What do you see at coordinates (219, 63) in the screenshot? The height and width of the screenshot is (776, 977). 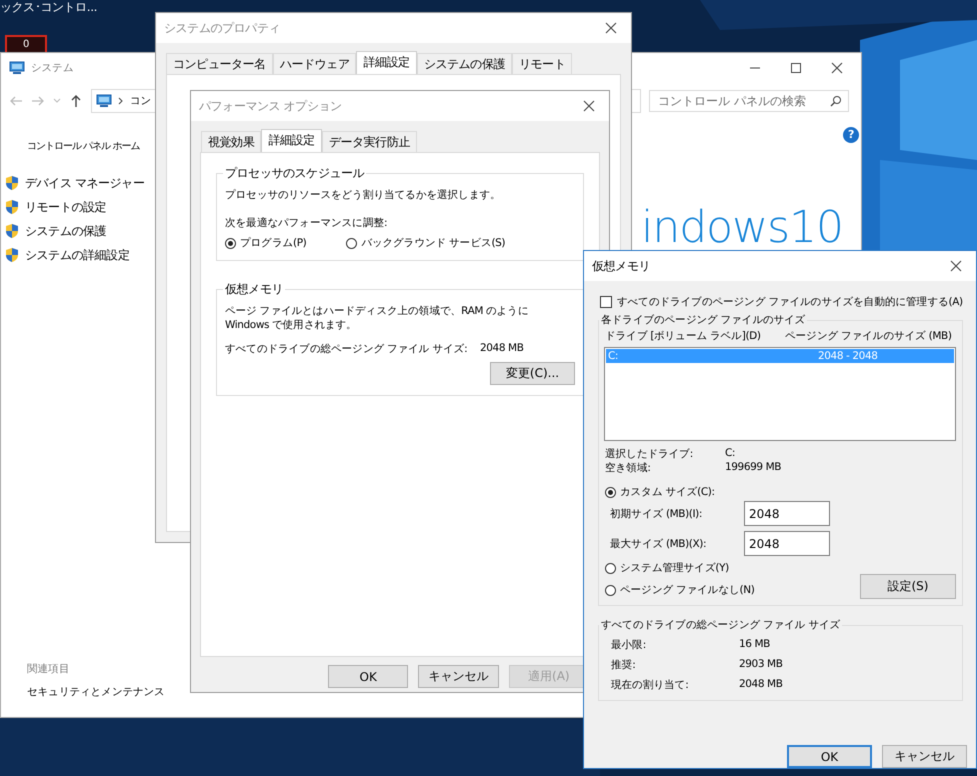 I see `tab: コンピューター名` at bounding box center [219, 63].